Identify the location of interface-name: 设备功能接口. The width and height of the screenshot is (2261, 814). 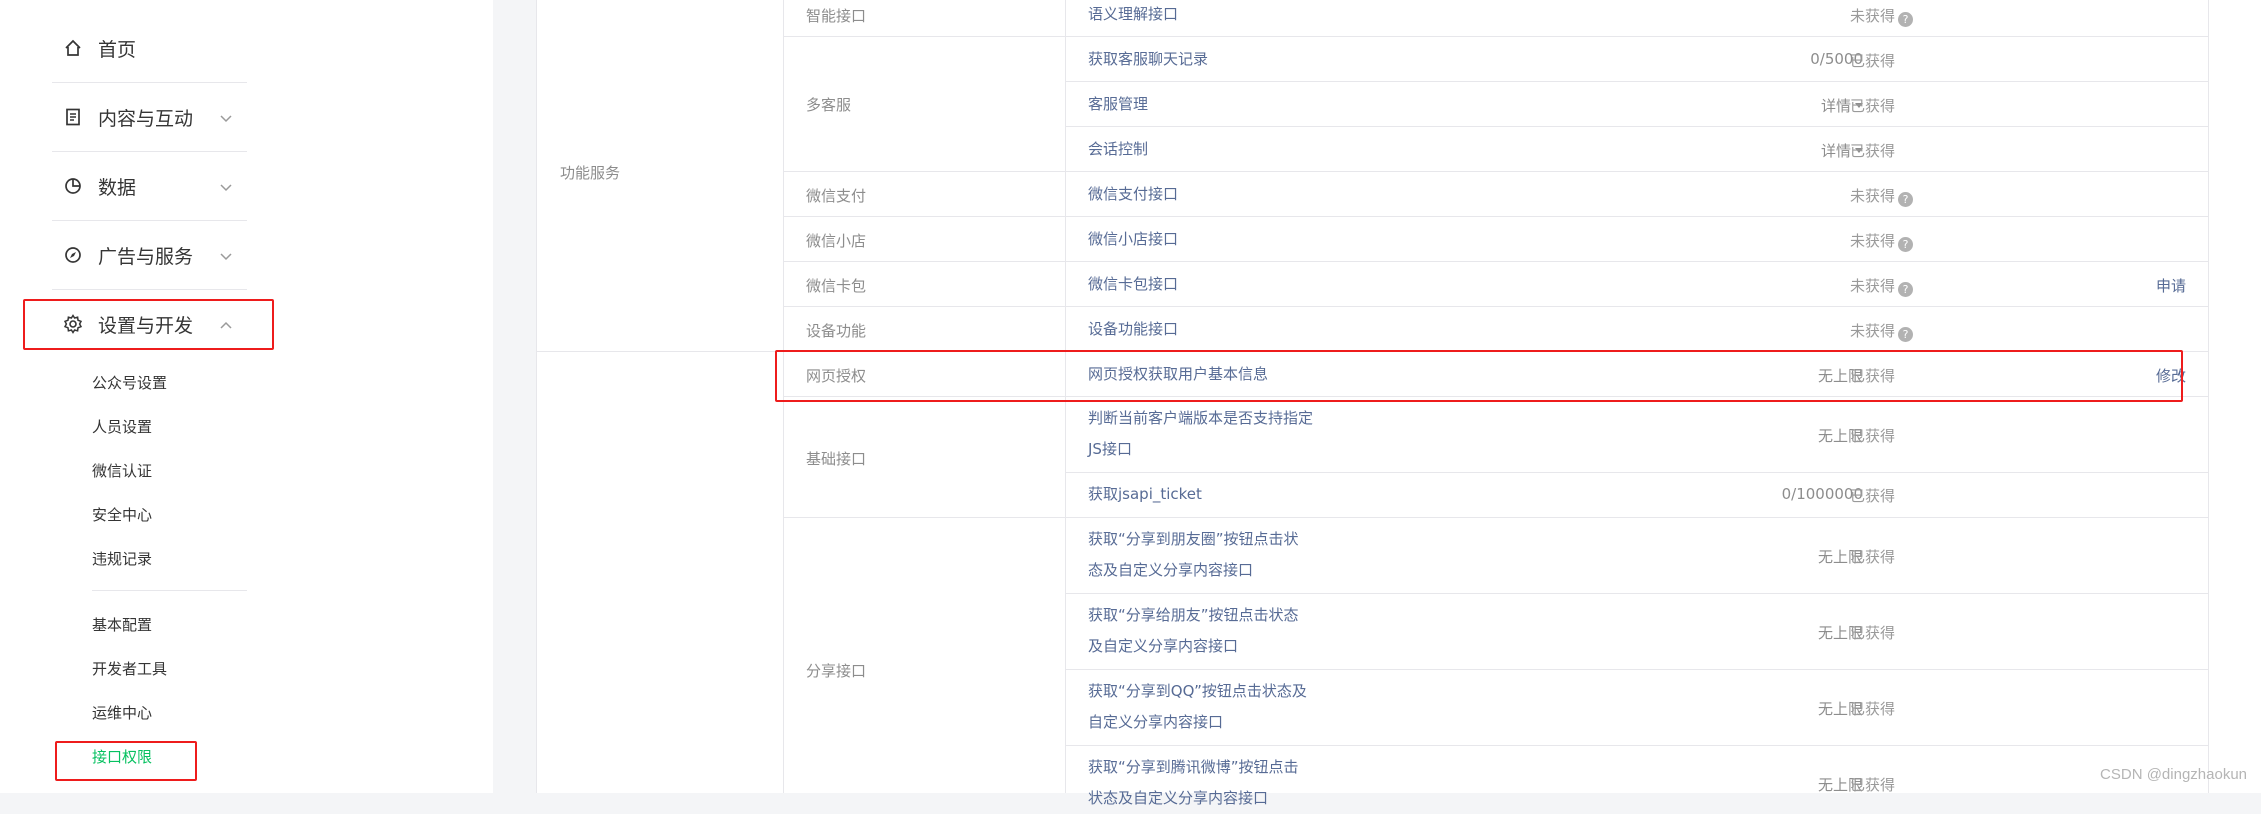
(1133, 329).